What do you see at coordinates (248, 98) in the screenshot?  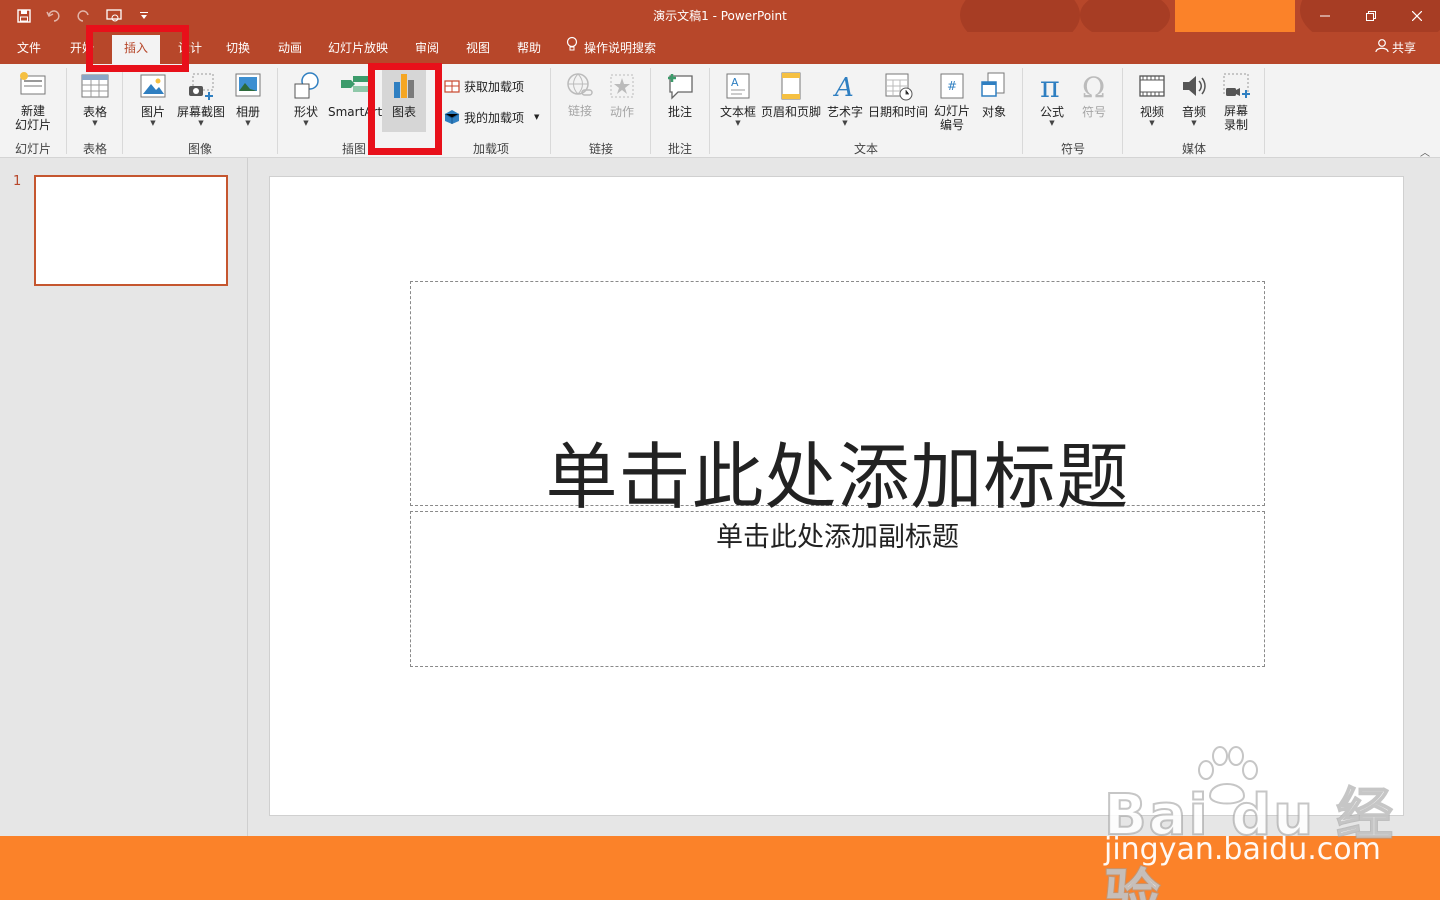 I see `photo-album-button: 相册 ▼` at bounding box center [248, 98].